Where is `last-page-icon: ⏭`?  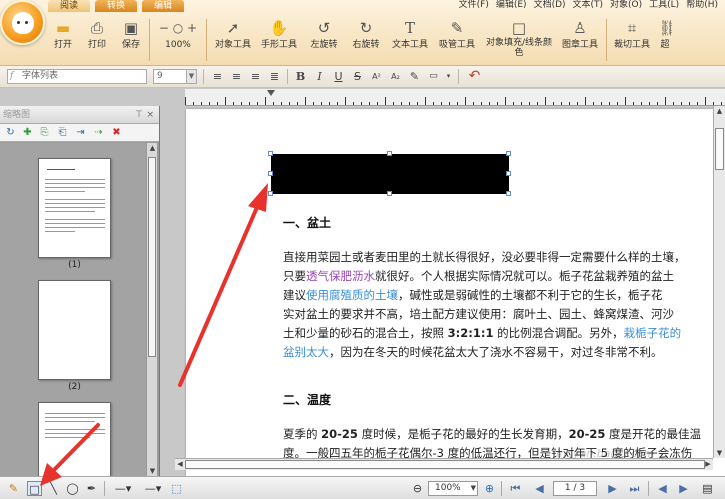
last-page-icon: ⏭ is located at coordinates (634, 488).